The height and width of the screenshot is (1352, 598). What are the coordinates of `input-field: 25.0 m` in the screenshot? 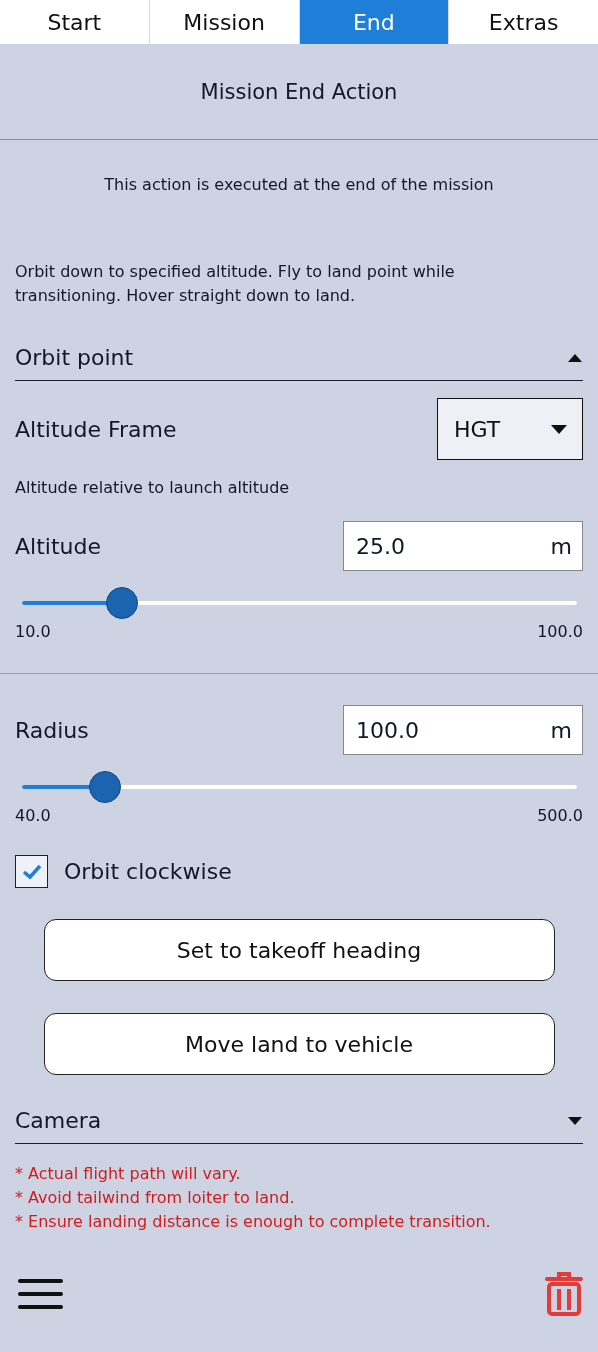 It's located at (463, 546).